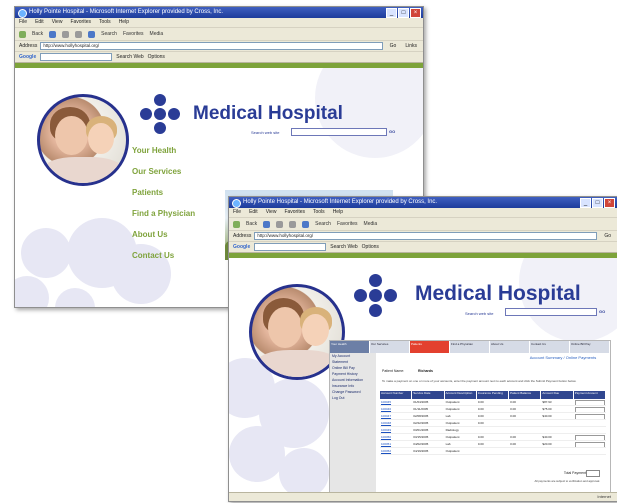 The image size is (617, 503). I want to click on cell: 04/02/2005, so click(421, 444).